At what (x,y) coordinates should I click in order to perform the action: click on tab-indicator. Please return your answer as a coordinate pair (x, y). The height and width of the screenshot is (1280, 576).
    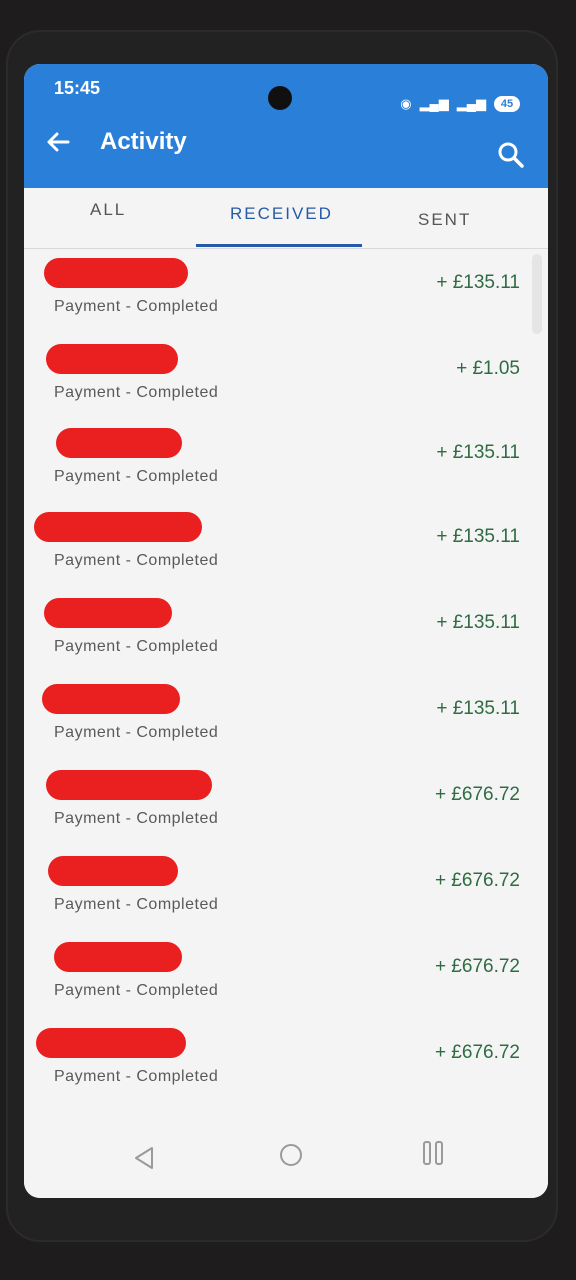
    Looking at the image, I should click on (279, 245).